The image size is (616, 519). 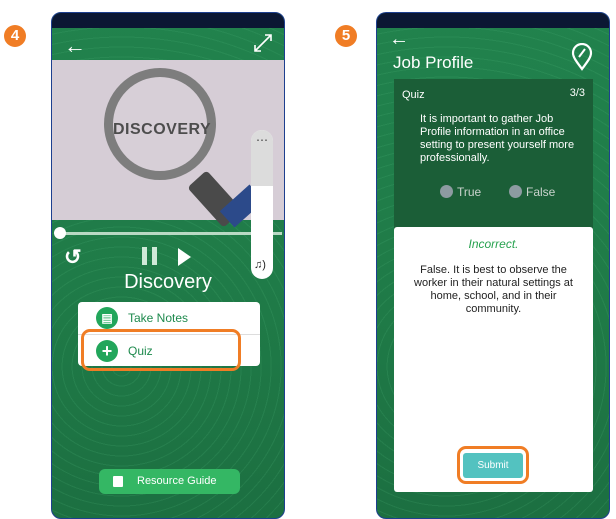 What do you see at coordinates (158, 318) in the screenshot?
I see `menu-item-label: Take Notes` at bounding box center [158, 318].